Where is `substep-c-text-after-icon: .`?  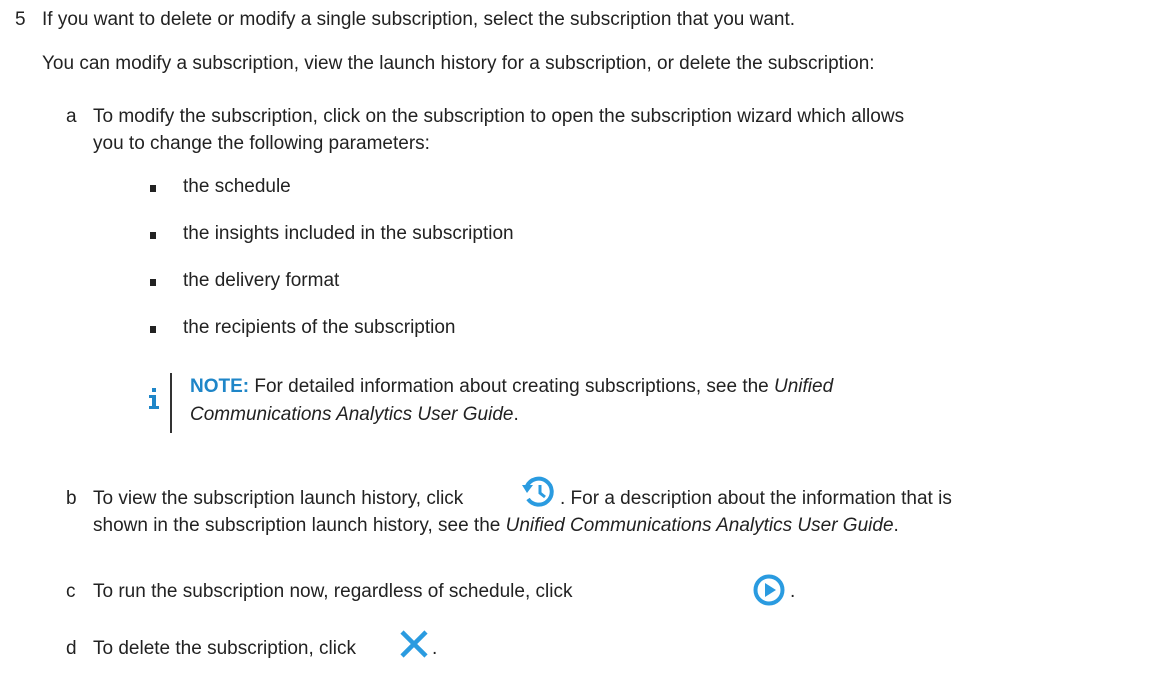 substep-c-text-after-icon: . is located at coordinates (793, 591).